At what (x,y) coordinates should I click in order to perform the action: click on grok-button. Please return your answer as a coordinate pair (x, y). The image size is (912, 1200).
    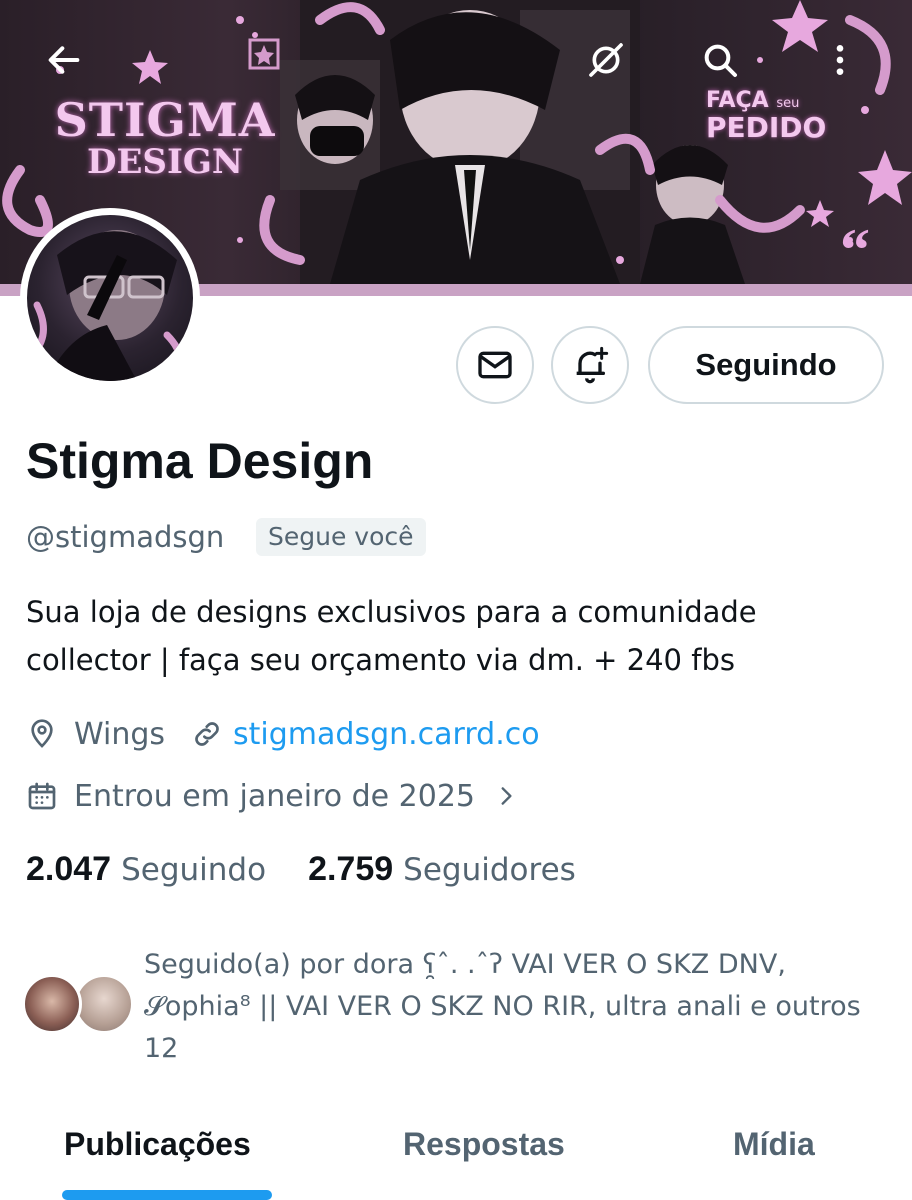
    Looking at the image, I should click on (606, 60).